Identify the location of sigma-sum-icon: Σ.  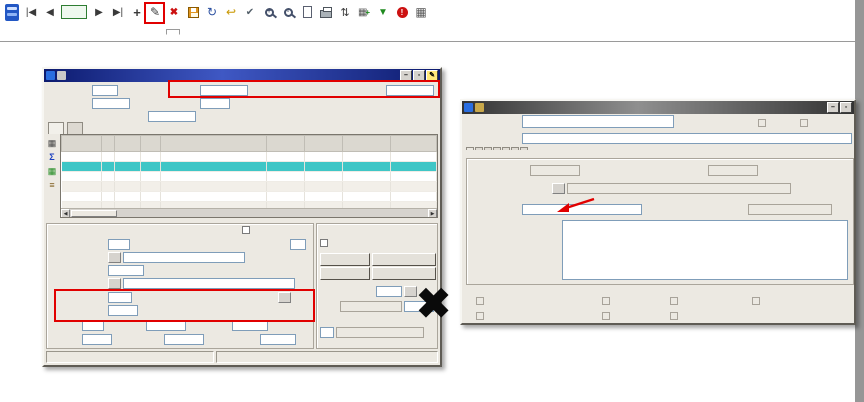
(52, 157).